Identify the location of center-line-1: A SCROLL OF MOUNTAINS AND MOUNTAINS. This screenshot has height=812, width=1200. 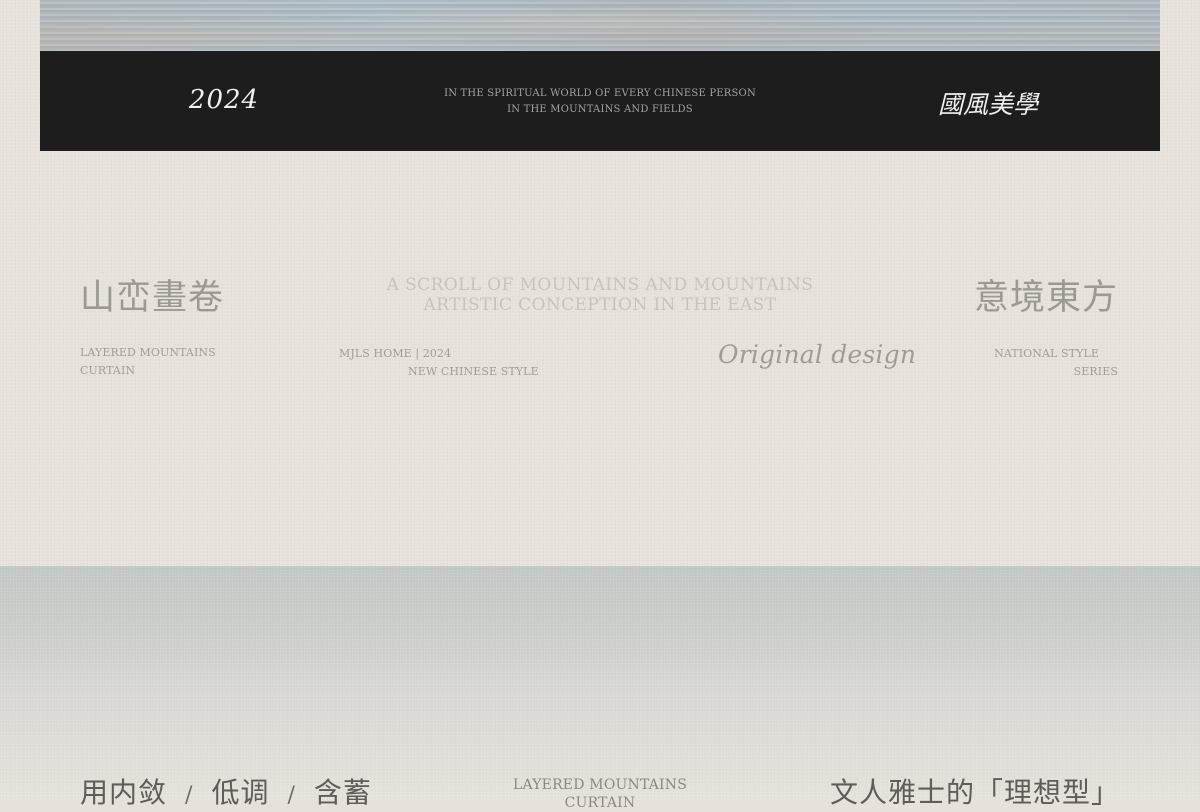
(600, 285).